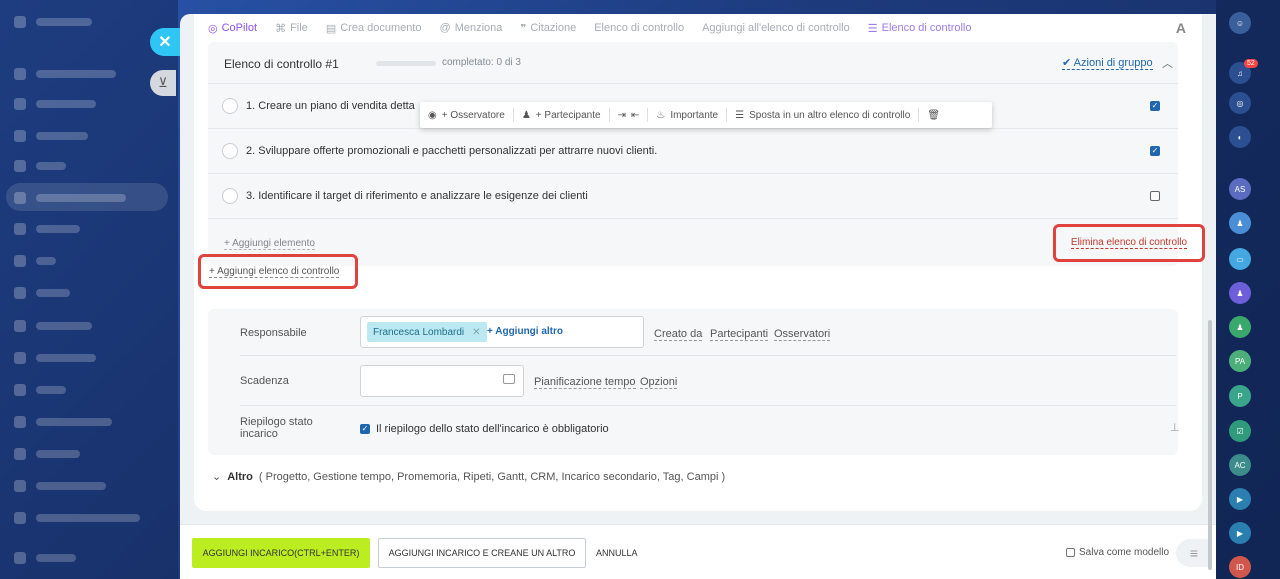  Describe the element at coordinates (336, 106) in the screenshot. I see `checklist-item-text: Creare un piano di vendita detta` at that location.